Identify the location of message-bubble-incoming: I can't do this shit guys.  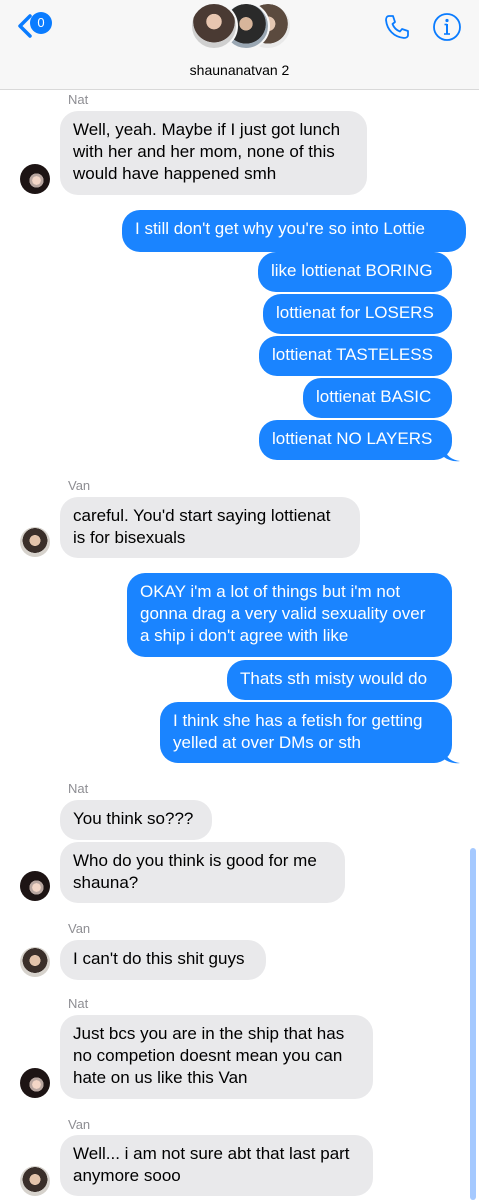
(163, 960).